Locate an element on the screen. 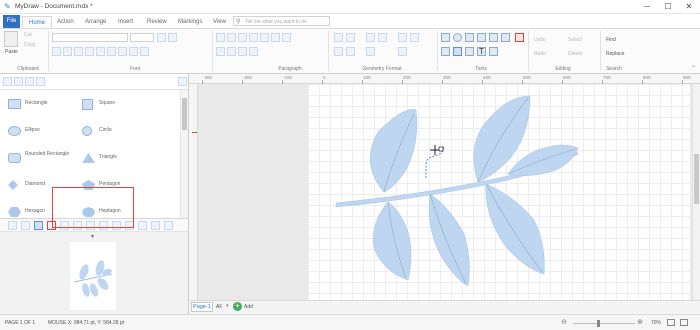  shape-item-square: Square is located at coordinates (122, 106).